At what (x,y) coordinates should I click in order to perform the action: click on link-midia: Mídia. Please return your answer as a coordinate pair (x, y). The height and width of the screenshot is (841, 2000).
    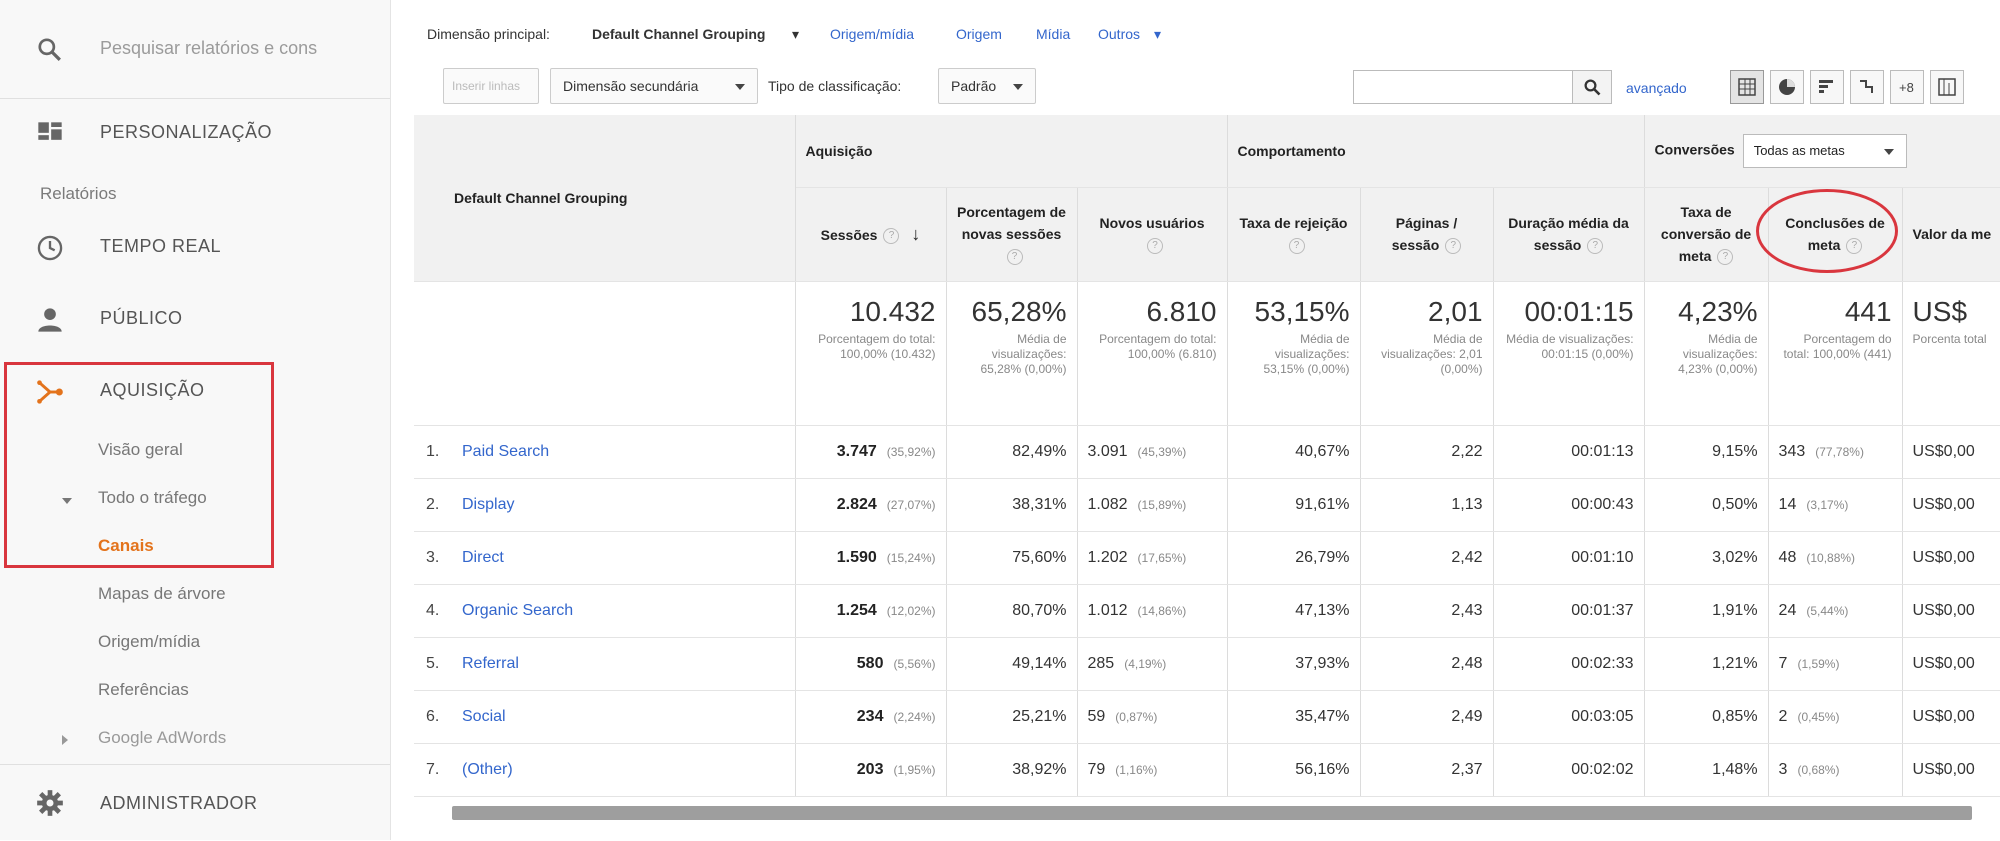
    Looking at the image, I should click on (1053, 34).